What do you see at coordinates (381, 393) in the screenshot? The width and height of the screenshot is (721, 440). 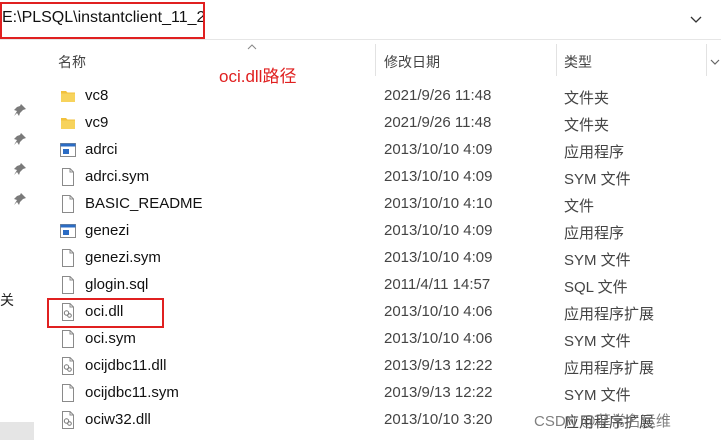 I see `file-row: ocijdbc11.sym 2013/9/13 12:22 SYM 文件` at bounding box center [381, 393].